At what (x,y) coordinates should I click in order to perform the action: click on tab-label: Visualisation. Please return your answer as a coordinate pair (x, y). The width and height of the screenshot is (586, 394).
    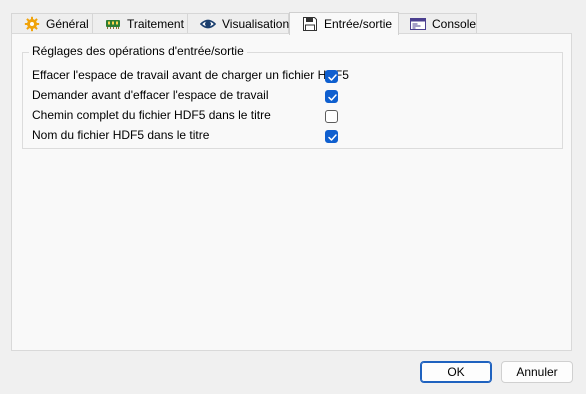
    Looking at the image, I should click on (256, 24).